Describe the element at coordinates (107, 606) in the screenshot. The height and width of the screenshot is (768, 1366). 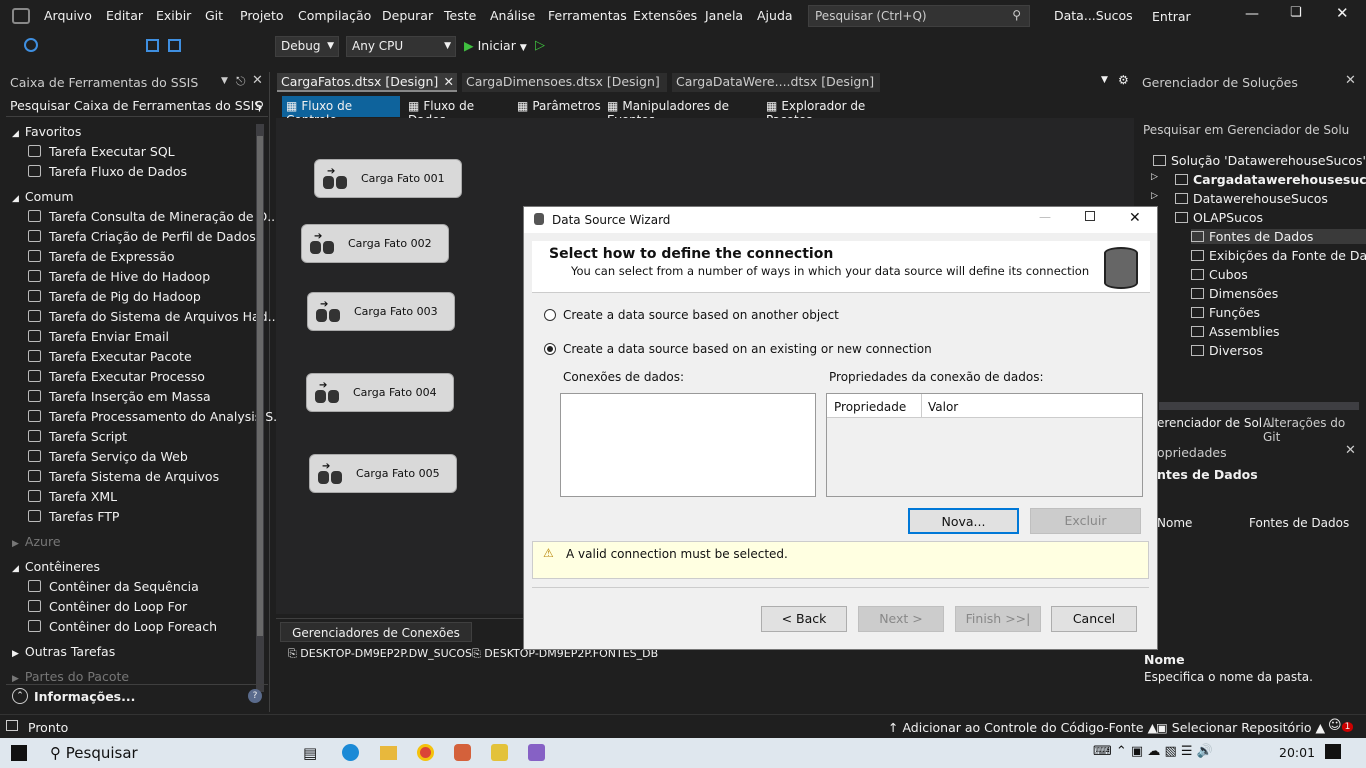
I see `toolbox-item: Contêiner do Loop For` at that location.